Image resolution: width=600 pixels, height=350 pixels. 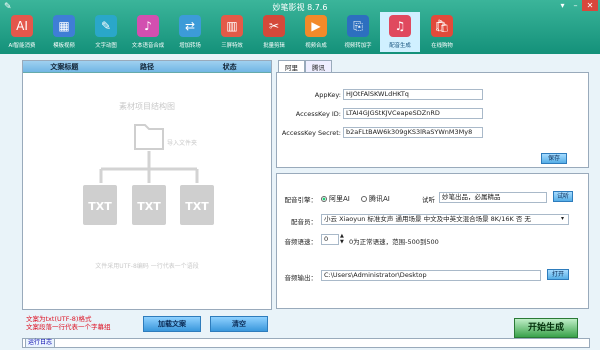 I want to click on speed-input: 0, so click(x=330, y=239).